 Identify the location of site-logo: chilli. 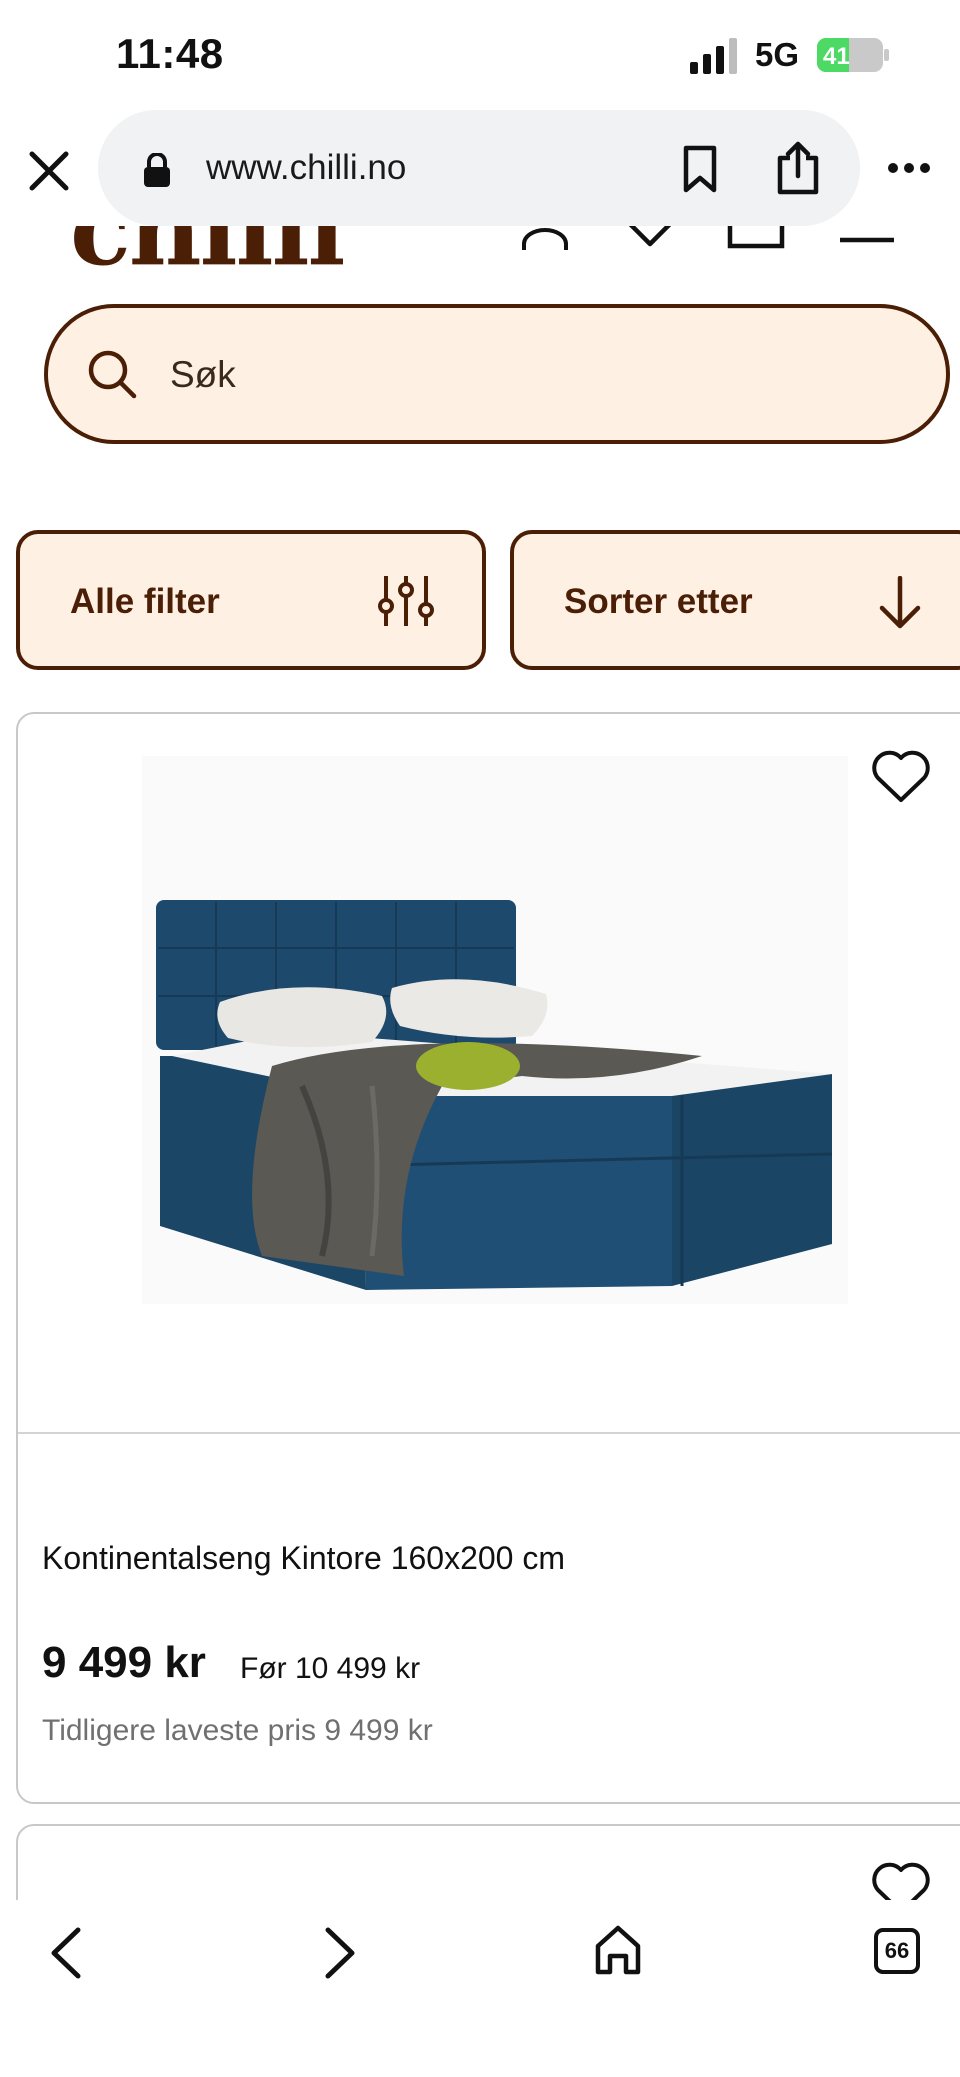
(208, 251).